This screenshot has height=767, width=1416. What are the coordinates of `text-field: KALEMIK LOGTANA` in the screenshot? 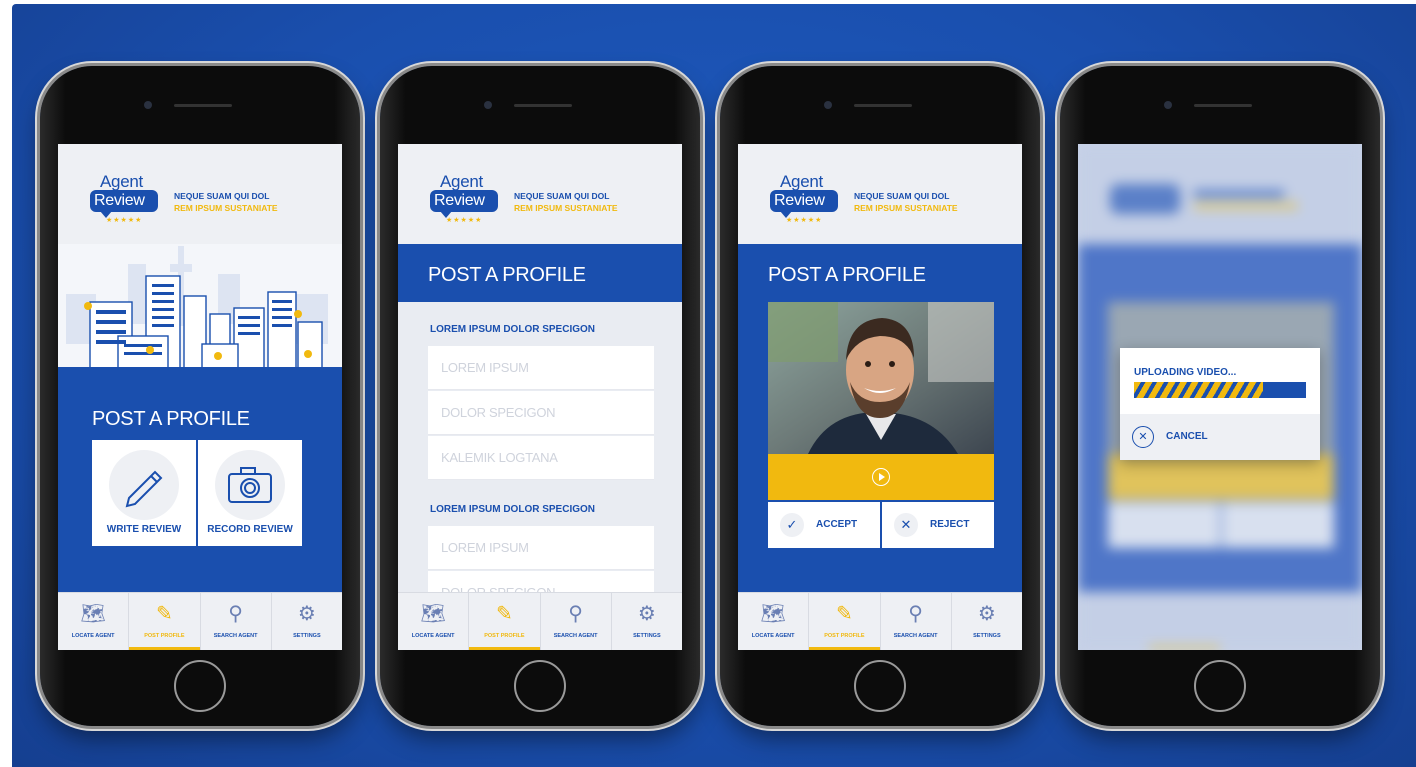 It's located at (541, 458).